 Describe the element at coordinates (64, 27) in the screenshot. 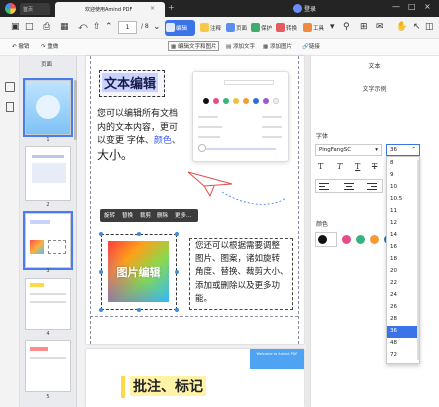

I see `print-alt-icon: ▦` at that location.